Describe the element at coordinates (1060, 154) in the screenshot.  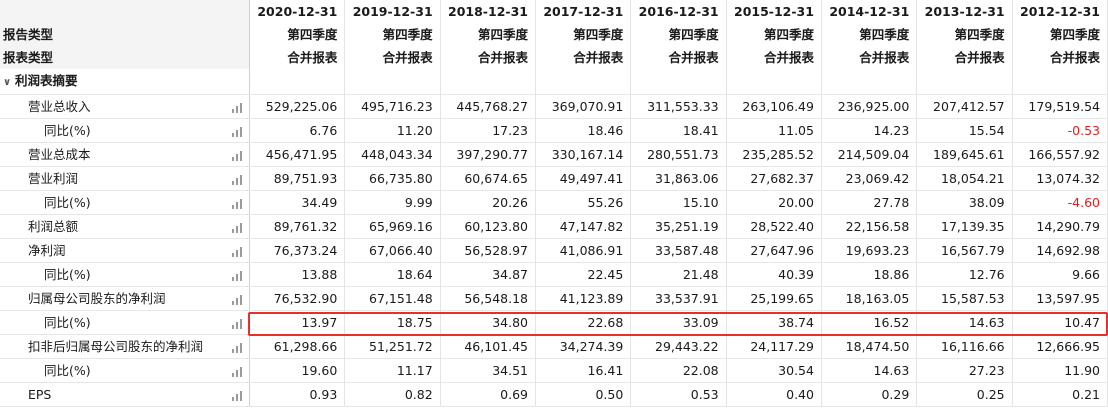
I see `value-cell: 166,557.92` at that location.